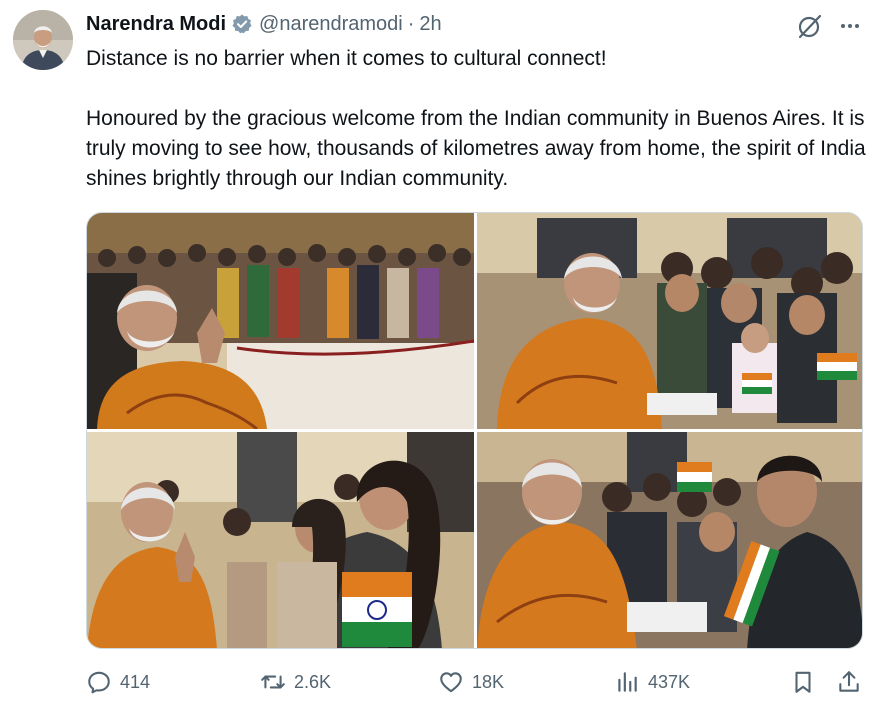  Describe the element at coordinates (156, 24) in the screenshot. I see `author-name: Narendra Modi` at that location.